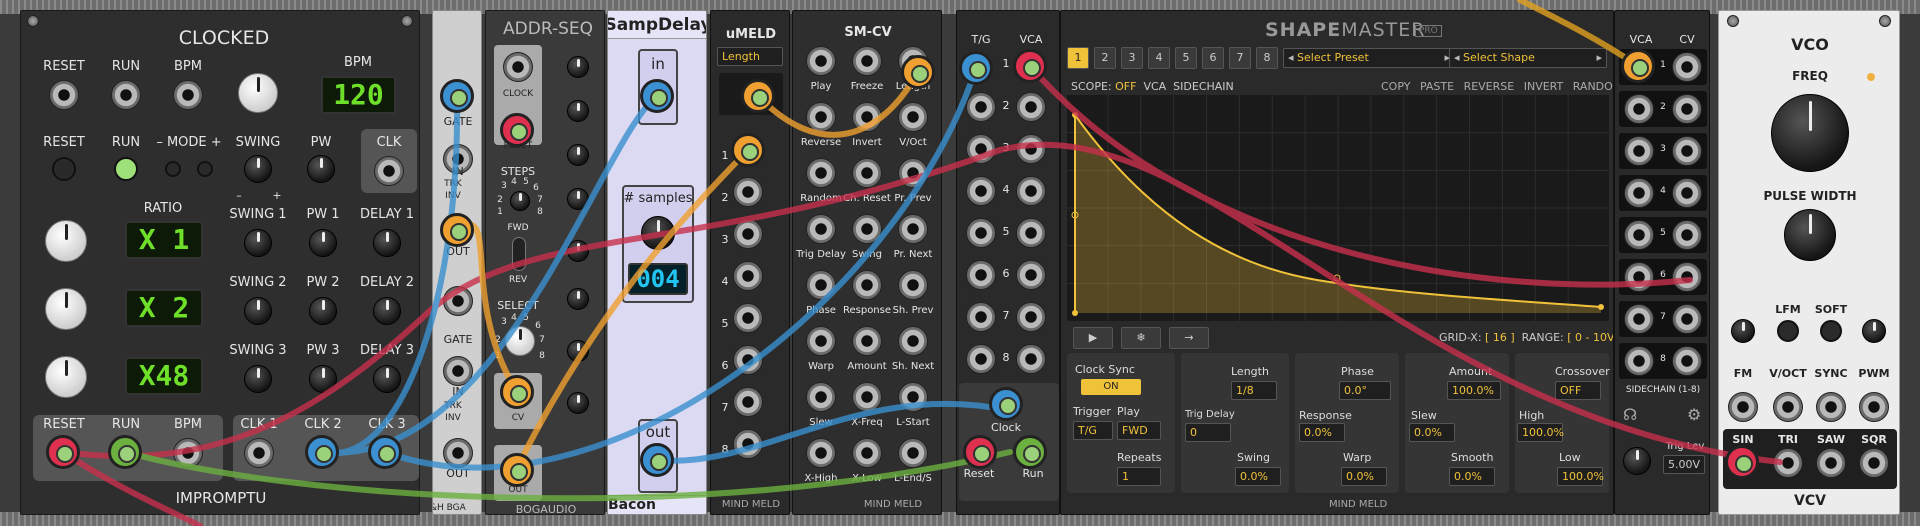 Image resolution: width=1920 pixels, height=526 pixels. What do you see at coordinates (1030, 66) in the screenshot?
I see `vca1-plug` at bounding box center [1030, 66].